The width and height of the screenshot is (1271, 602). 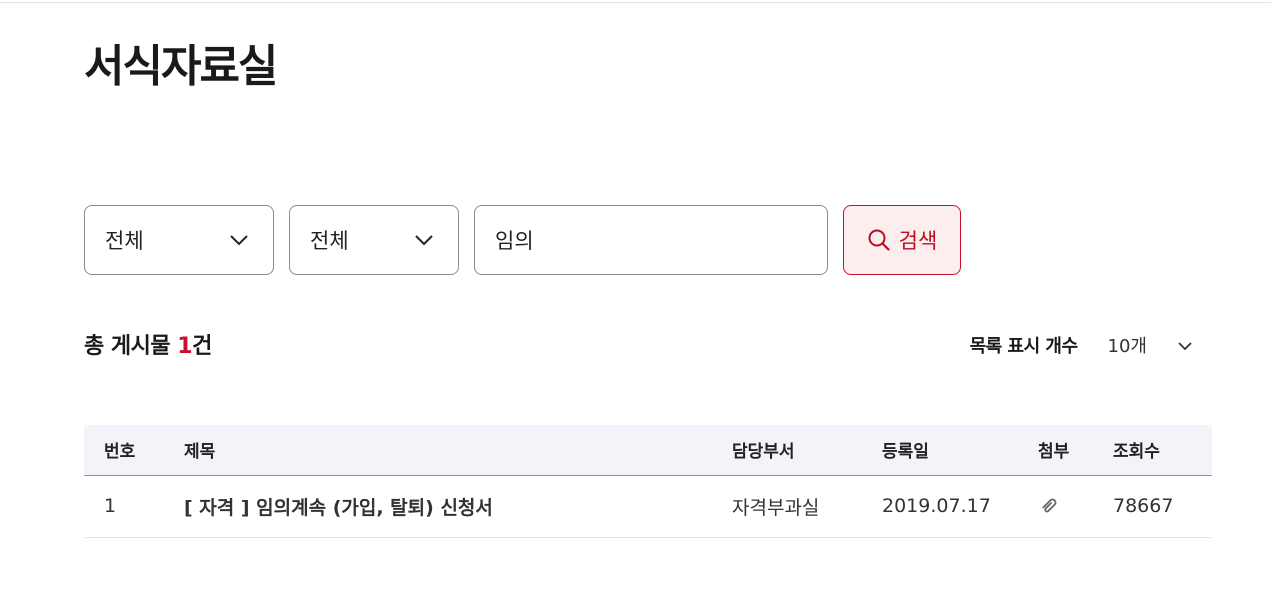 I want to click on search-button-label: 검색, so click(x=918, y=241).